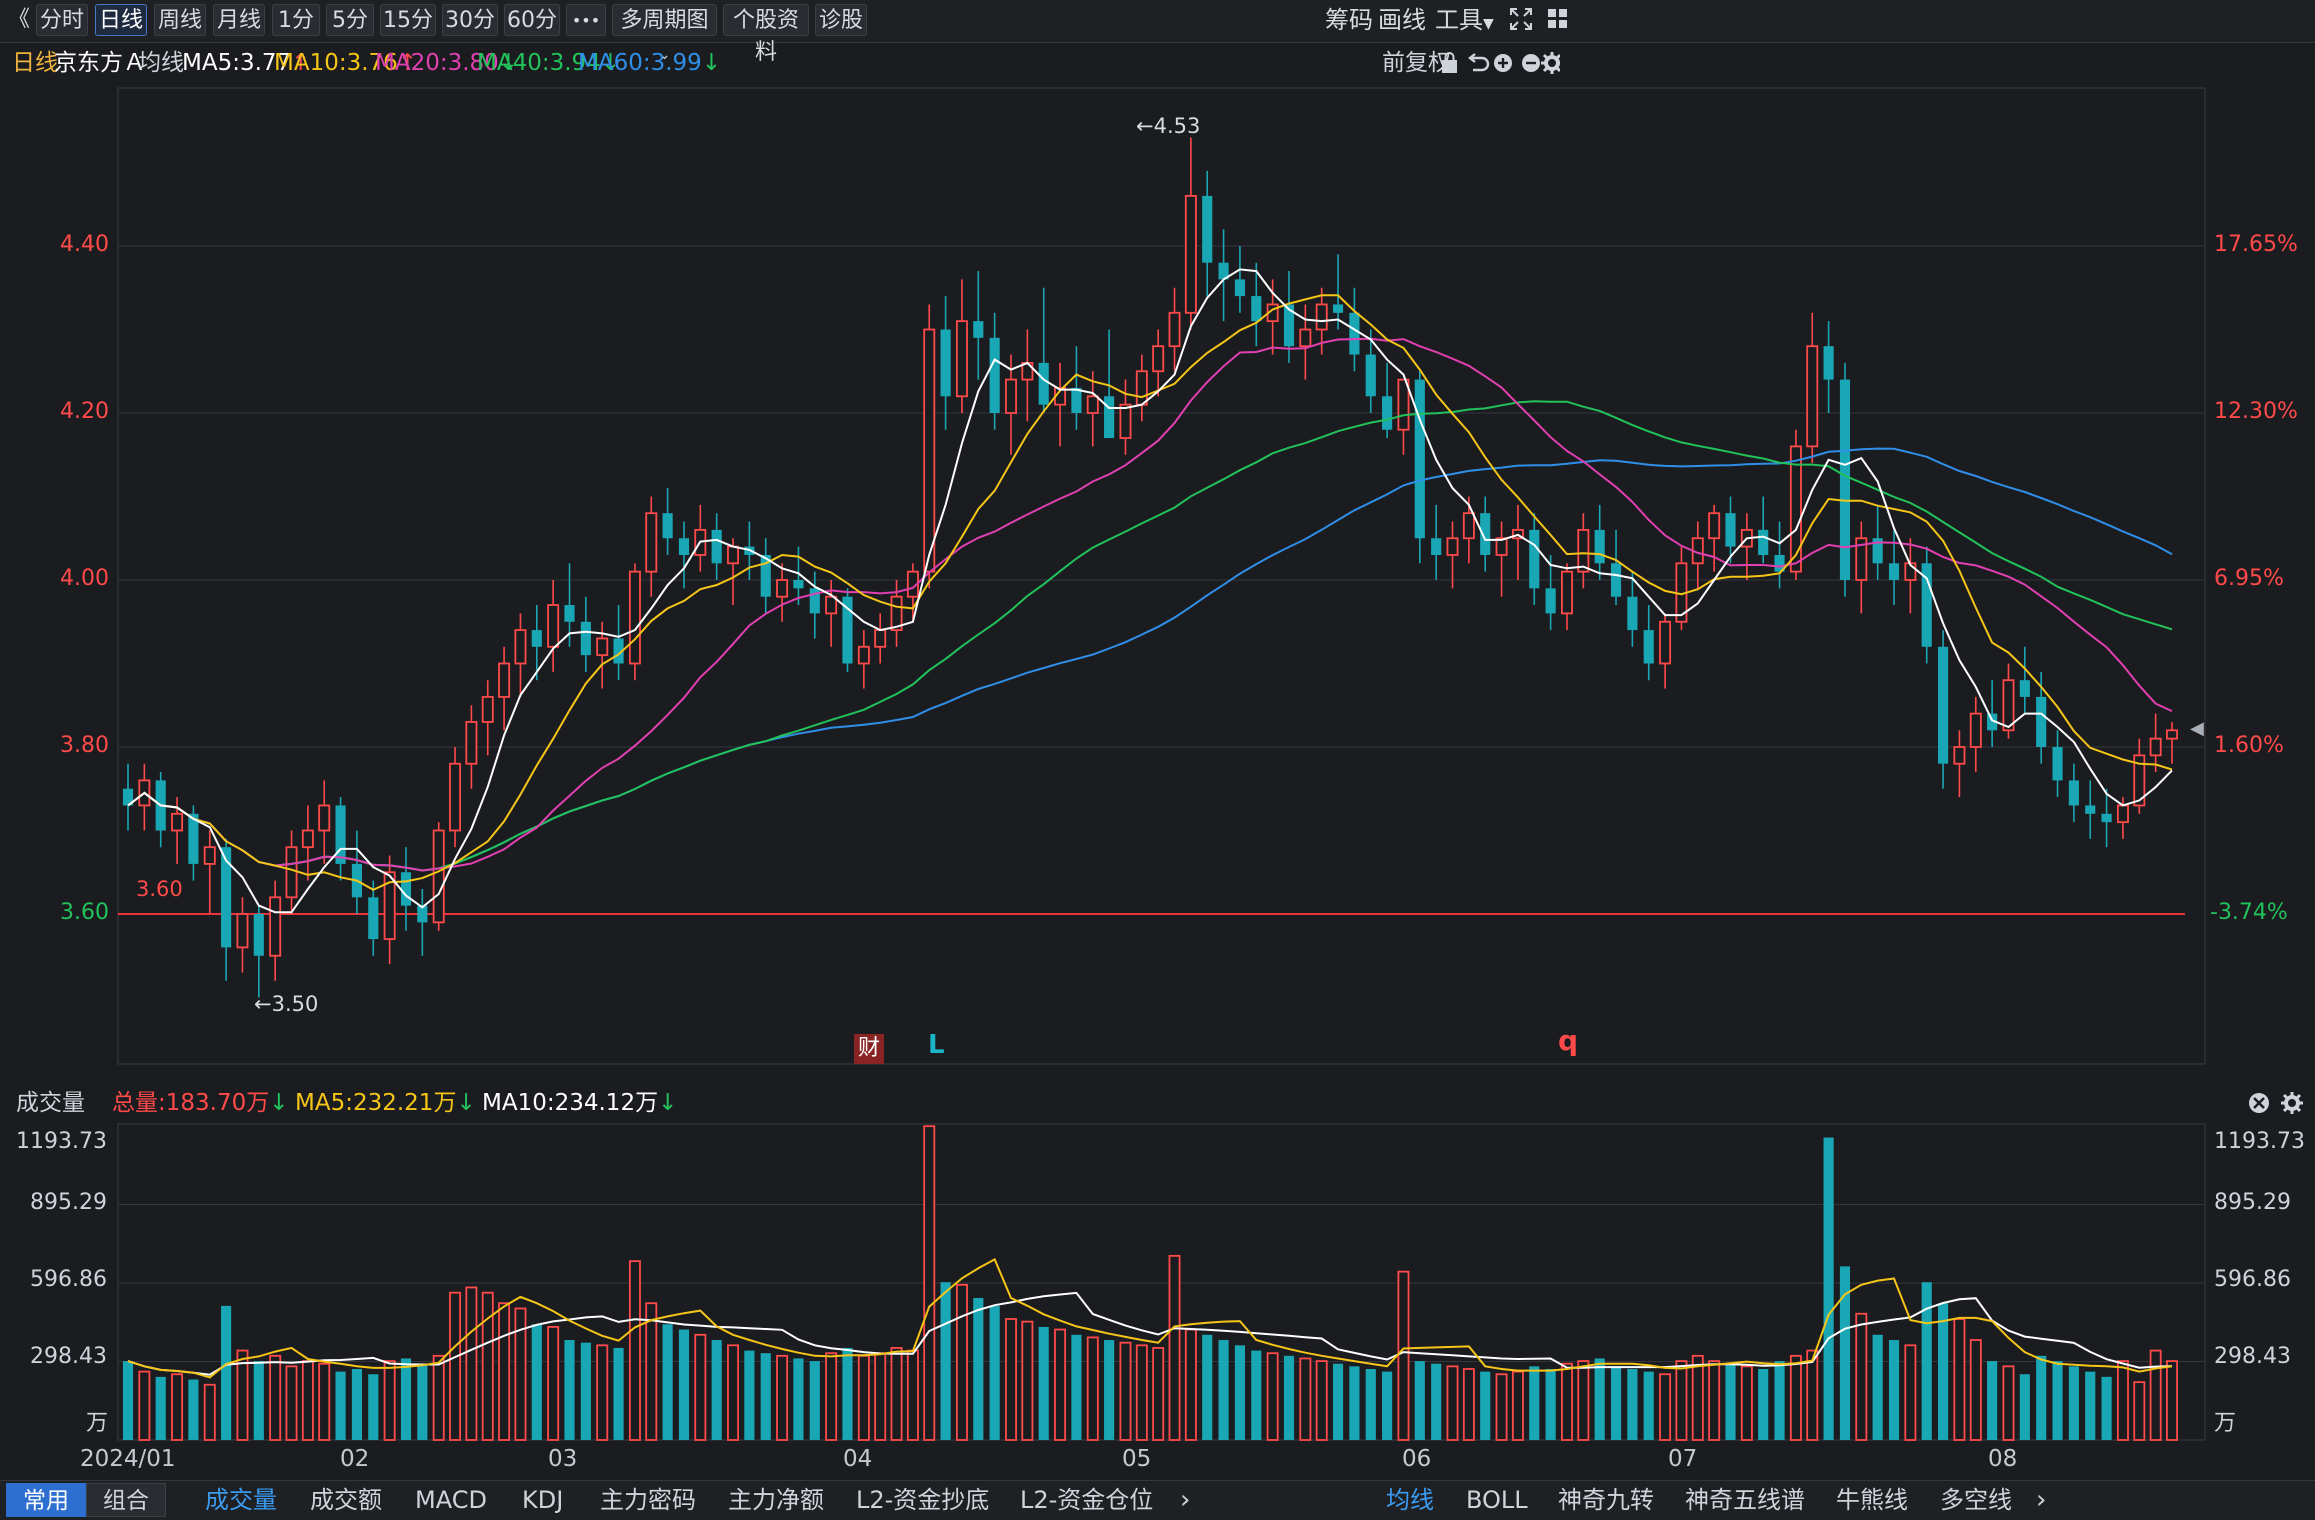 The height and width of the screenshot is (1520, 2315). I want to click on undo-icon, so click(1479, 62).